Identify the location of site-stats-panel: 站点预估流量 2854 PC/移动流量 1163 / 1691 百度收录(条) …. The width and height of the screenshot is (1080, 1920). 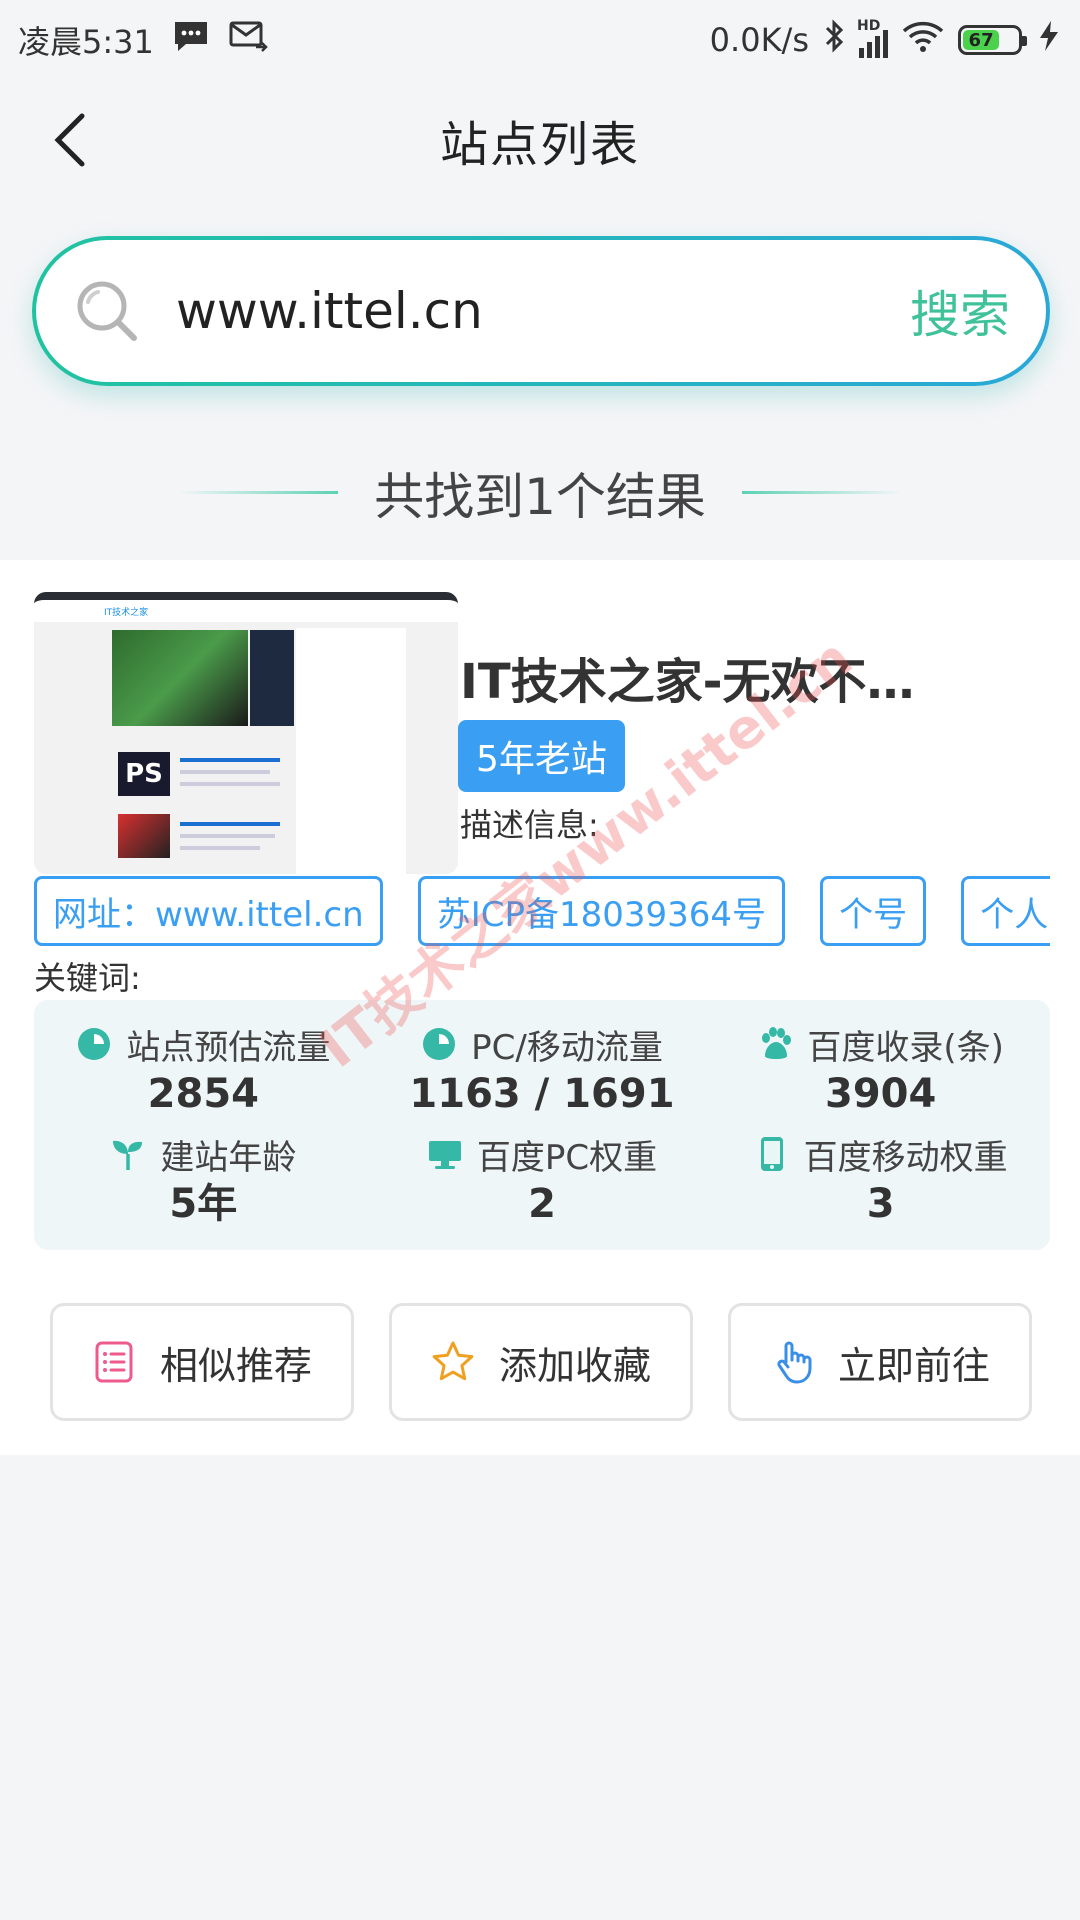
(542, 1125).